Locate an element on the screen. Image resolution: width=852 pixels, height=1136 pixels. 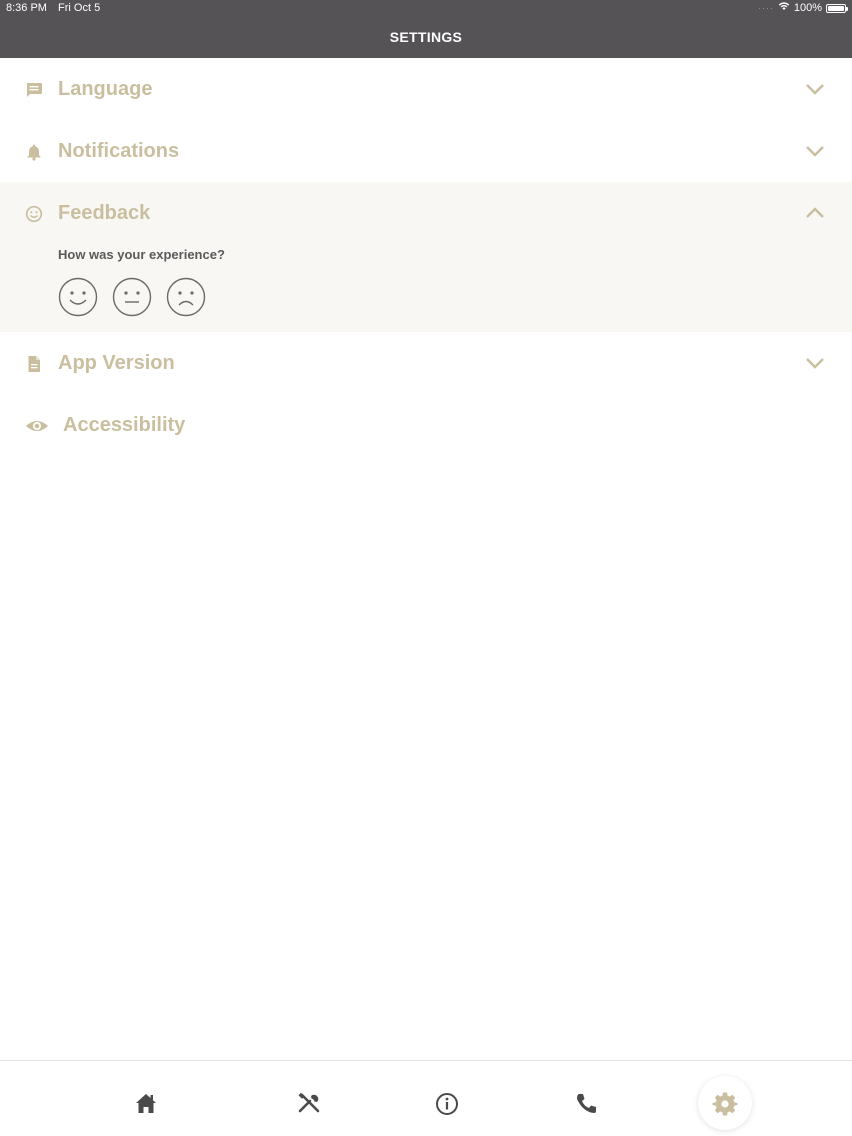
status-time: 8:36 PM is located at coordinates (26, 8).